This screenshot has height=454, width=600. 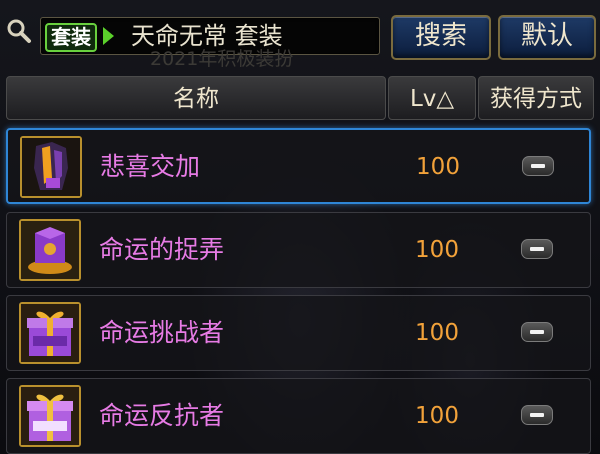 What do you see at coordinates (162, 415) in the screenshot?
I see `item-name: 命运反抗者` at bounding box center [162, 415].